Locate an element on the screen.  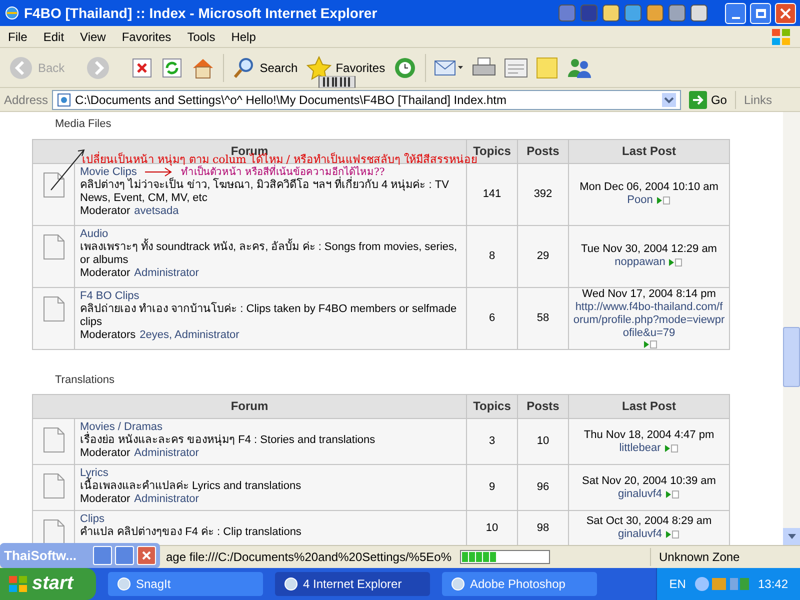
annotation-arrow is located at coordinates (158, 172).